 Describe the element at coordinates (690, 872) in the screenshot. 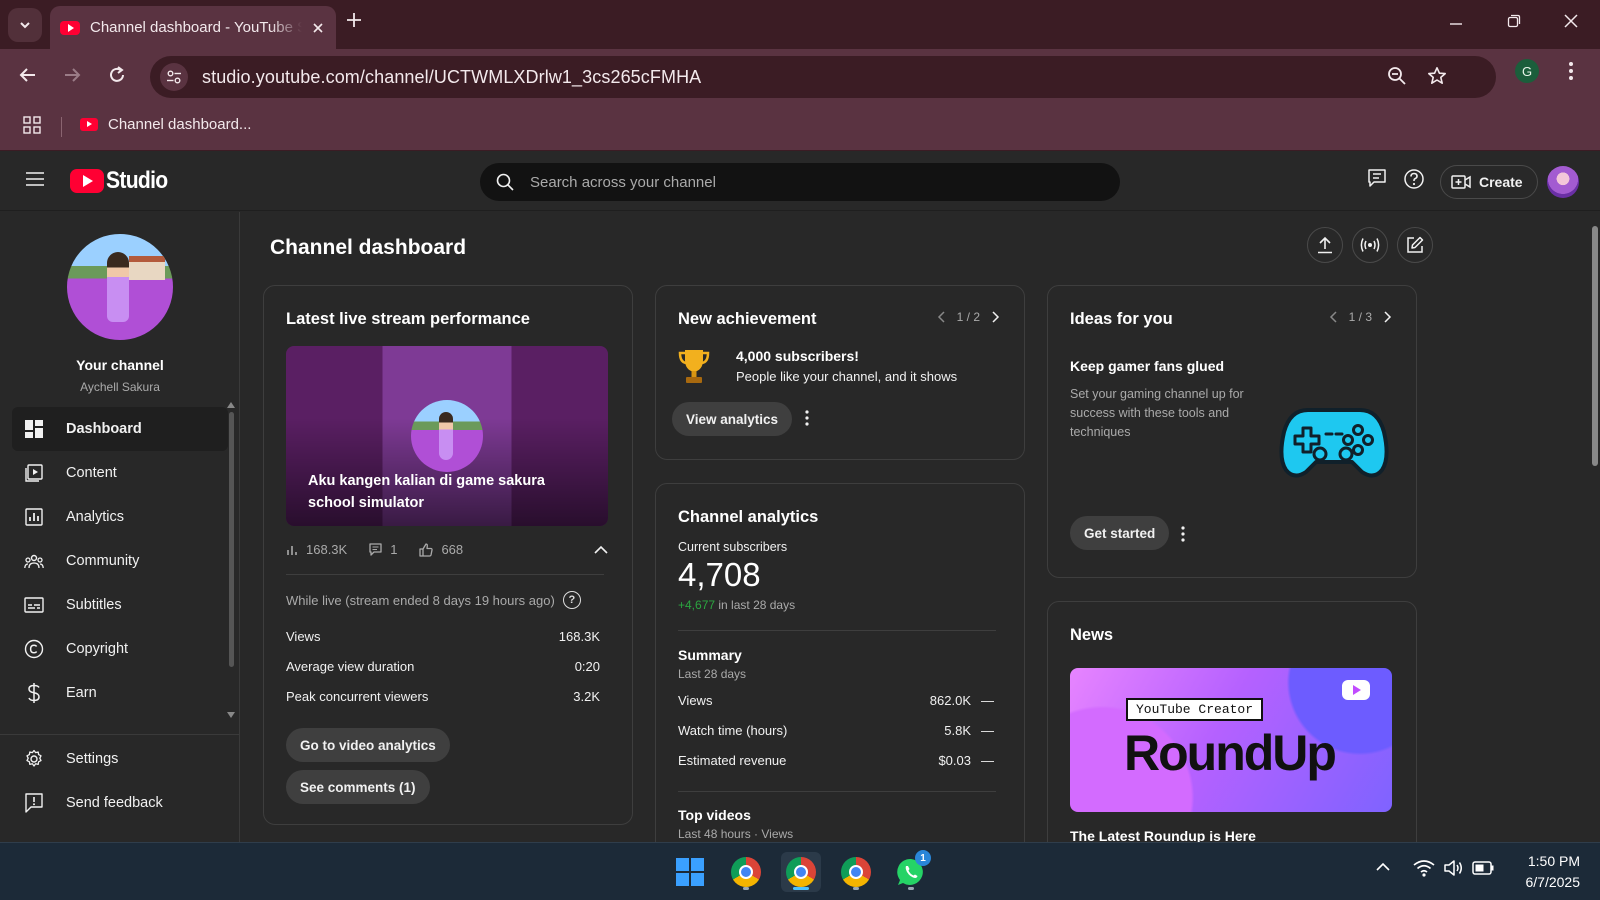

I see `start-button` at that location.